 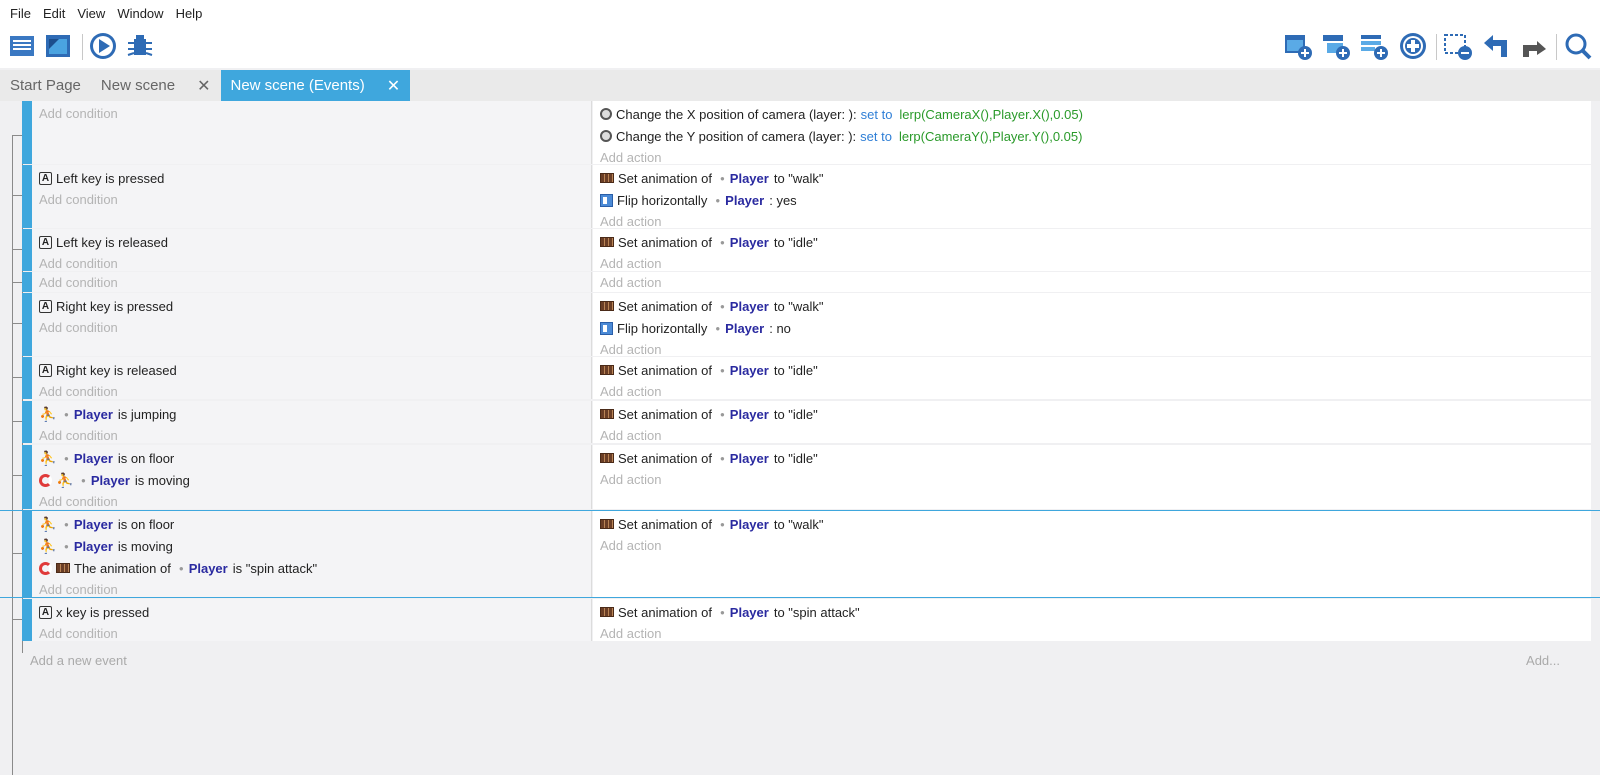 I want to click on redo-icon, so click(x=1534, y=46).